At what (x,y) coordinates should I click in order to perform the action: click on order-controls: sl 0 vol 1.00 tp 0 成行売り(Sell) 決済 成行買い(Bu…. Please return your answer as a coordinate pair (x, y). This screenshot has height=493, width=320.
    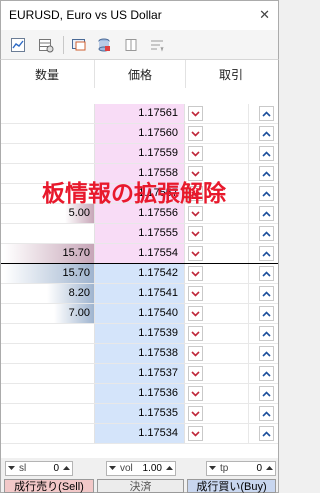
    Looking at the image, I should click on (139, 475).